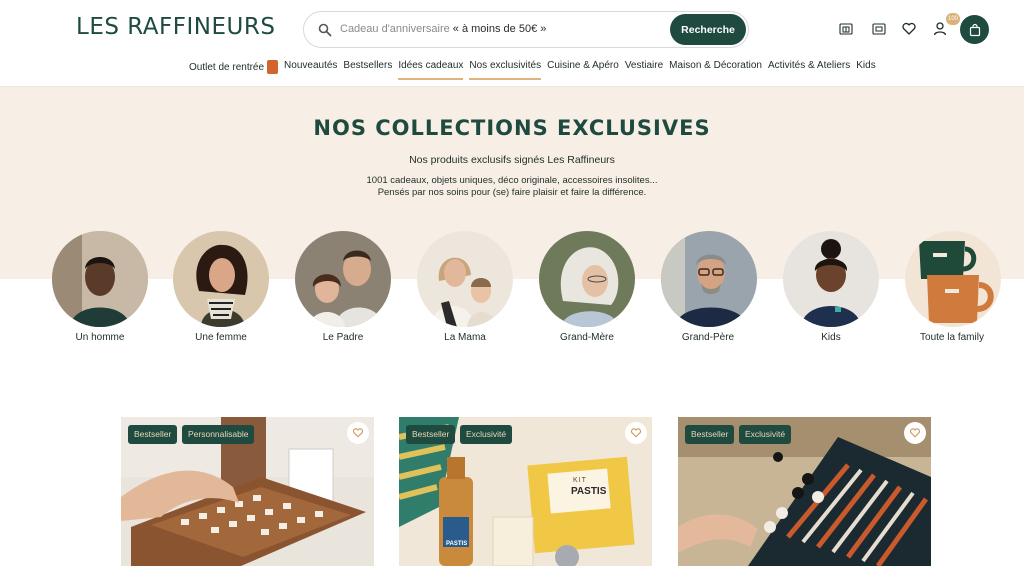 The width and height of the screenshot is (1024, 566). I want to click on nav-item-label: Maison & Décoration, so click(715, 65).